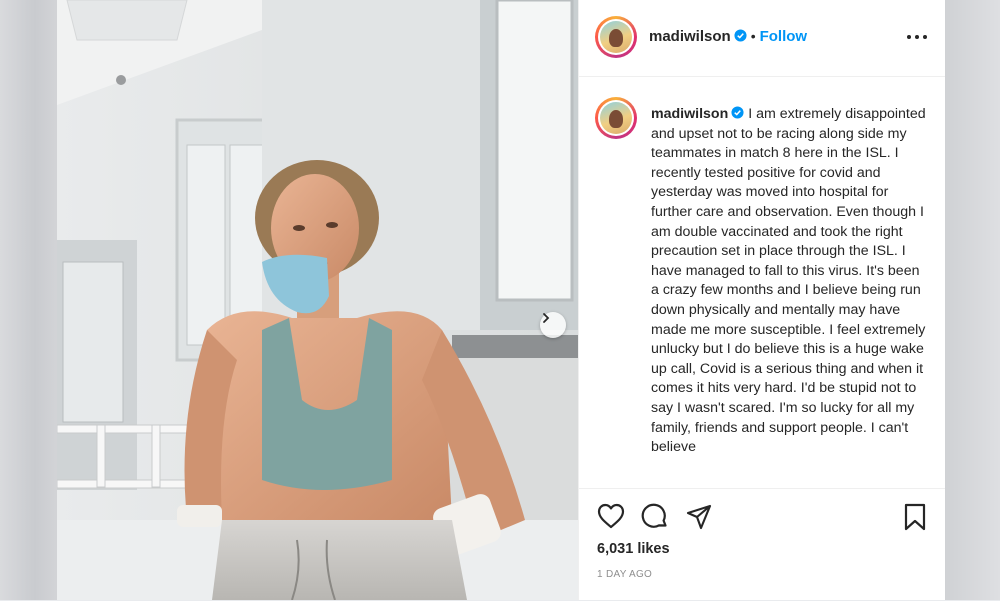  Describe the element at coordinates (699, 519) in the screenshot. I see `paper-plane-icon` at that location.